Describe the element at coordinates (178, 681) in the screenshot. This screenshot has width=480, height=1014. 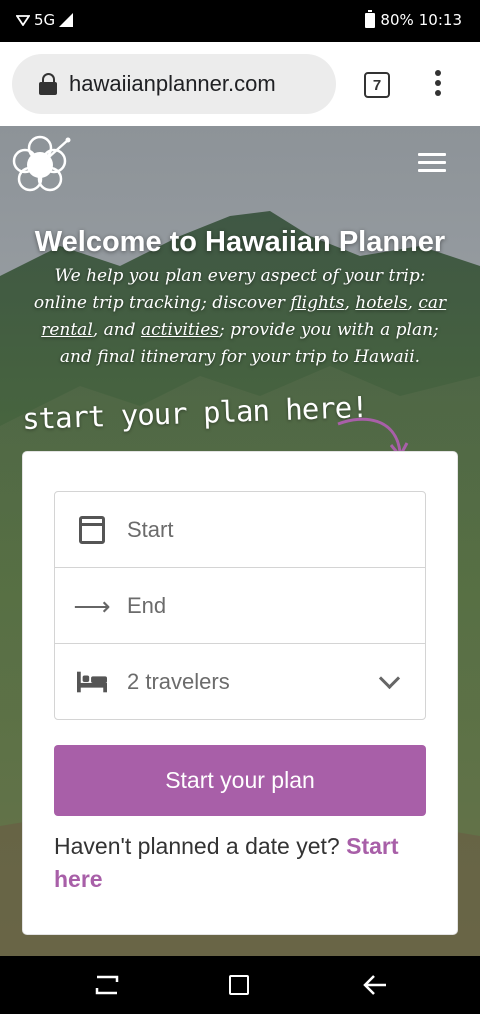
I see `travelers-value: 2 travelers` at that location.